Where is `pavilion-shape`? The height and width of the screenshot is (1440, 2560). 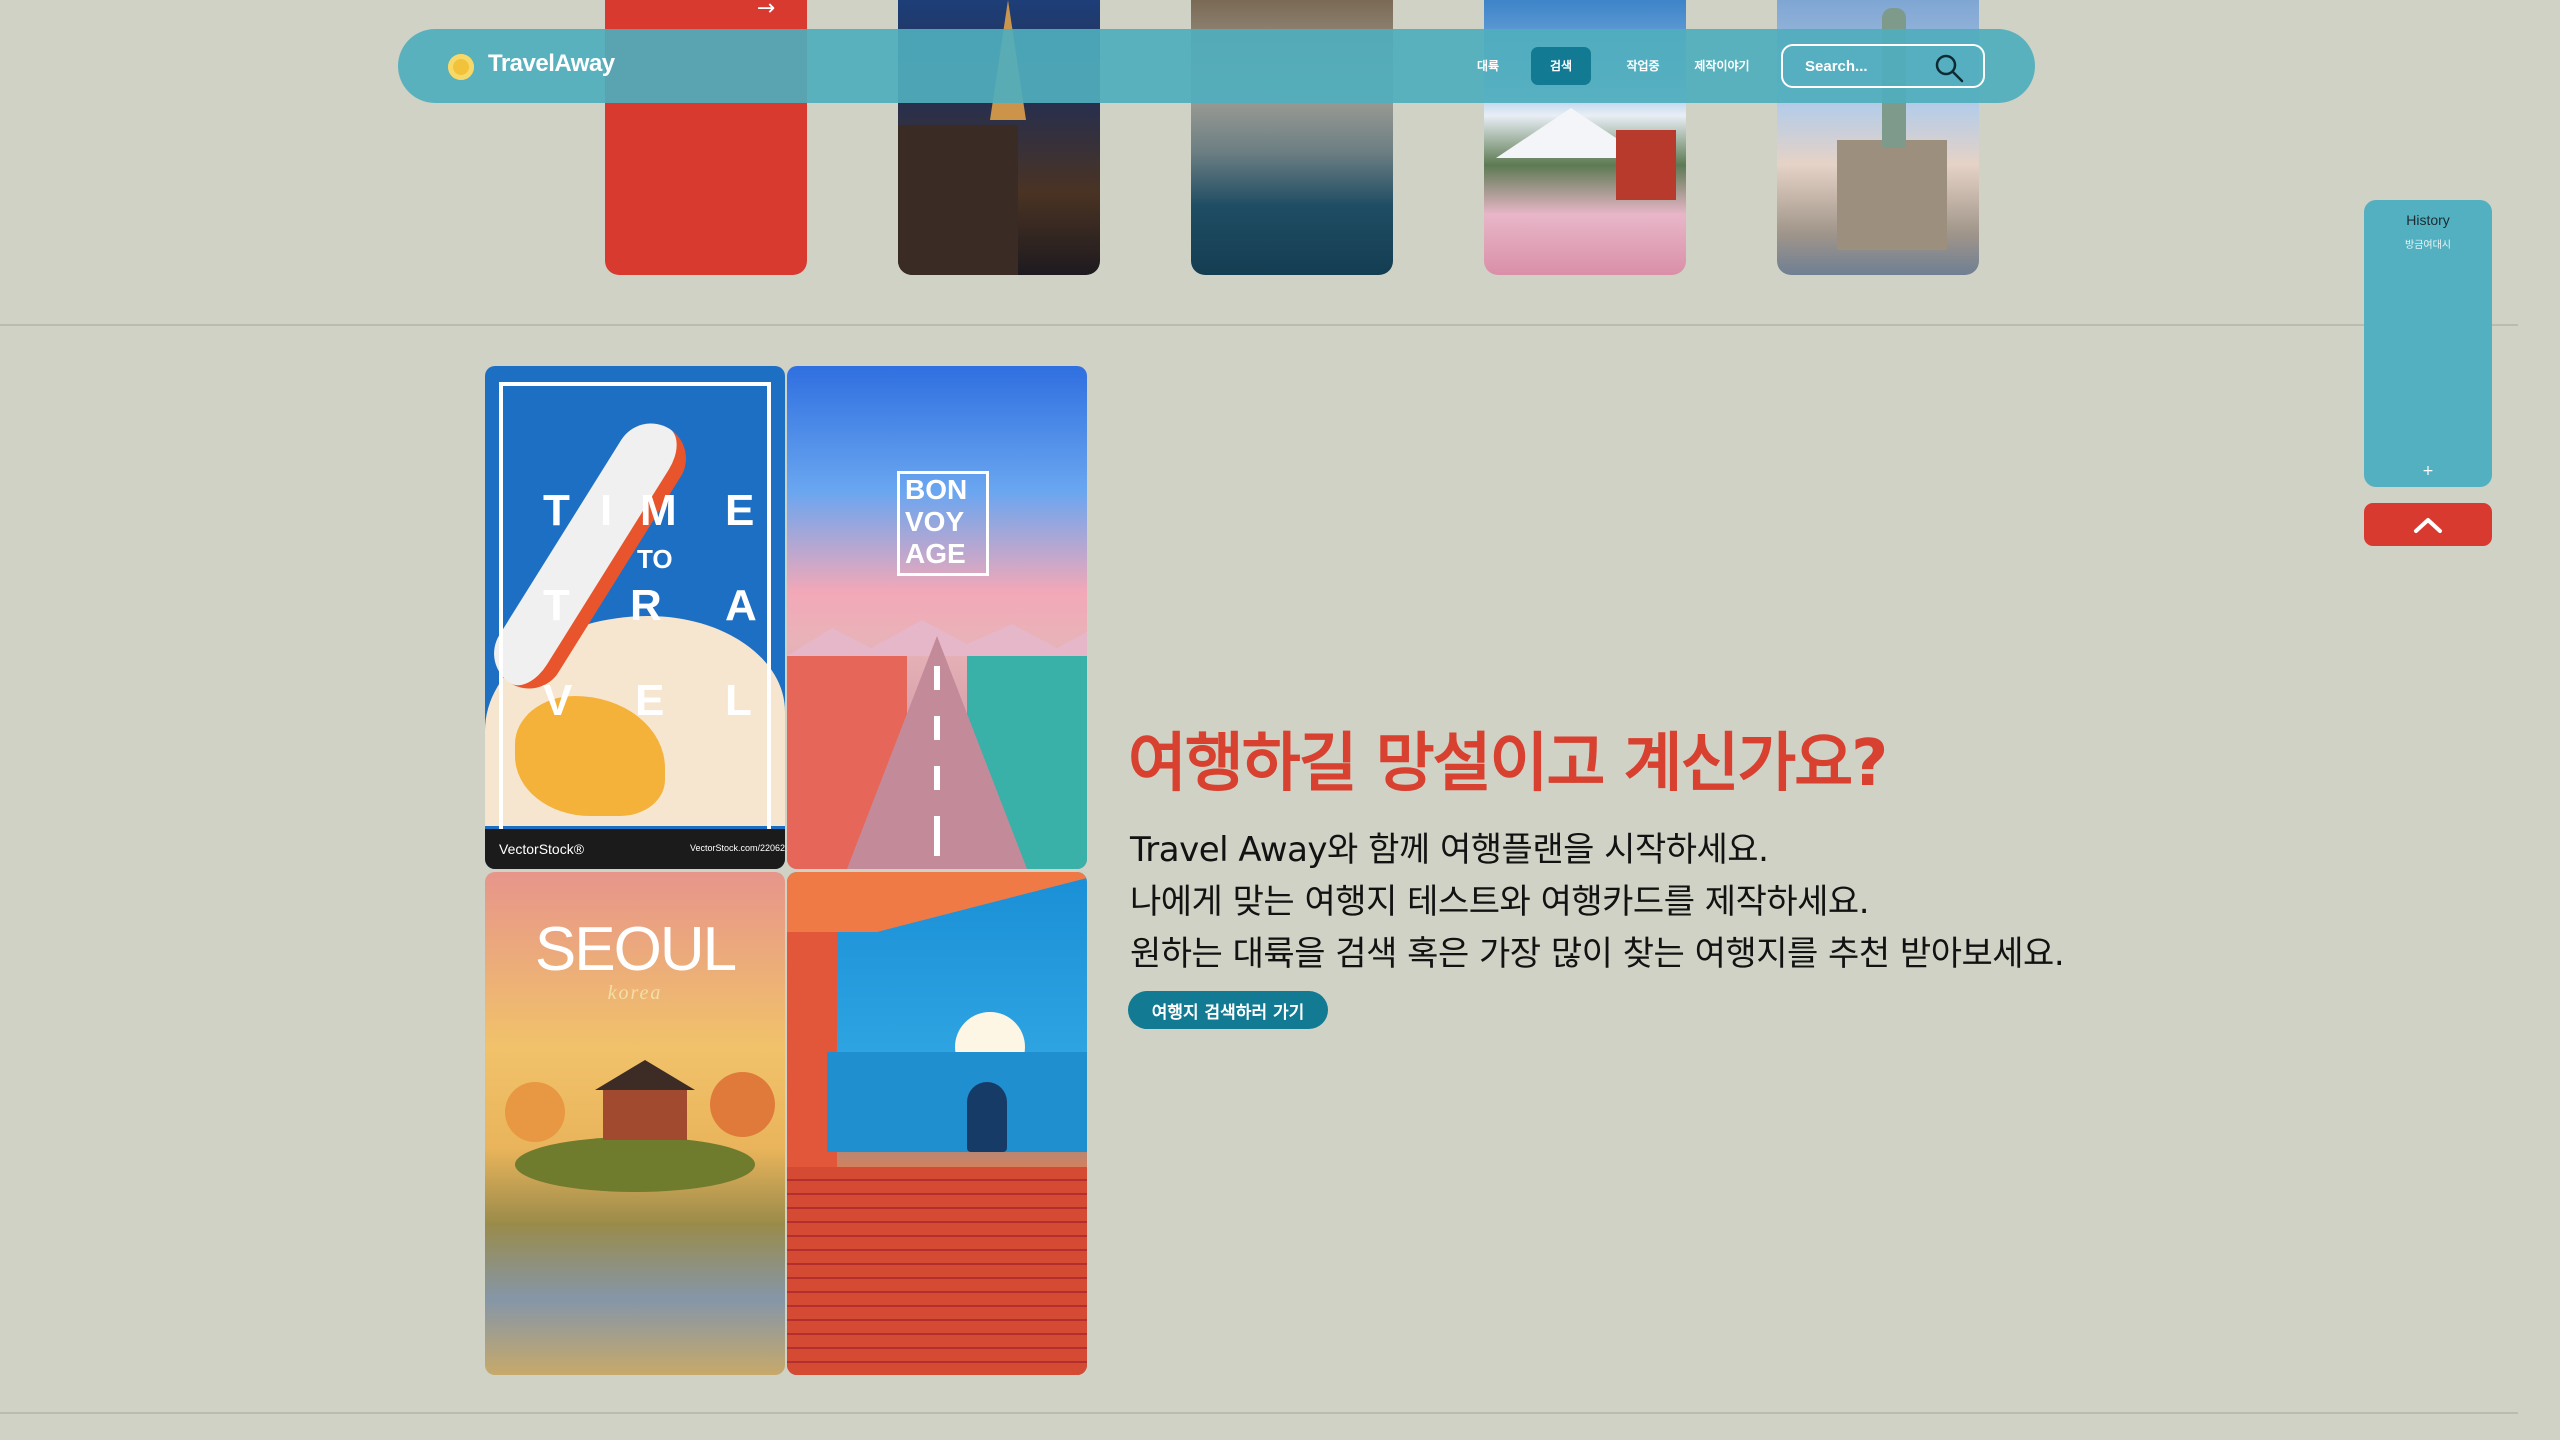
pavilion-shape is located at coordinates (645, 1115).